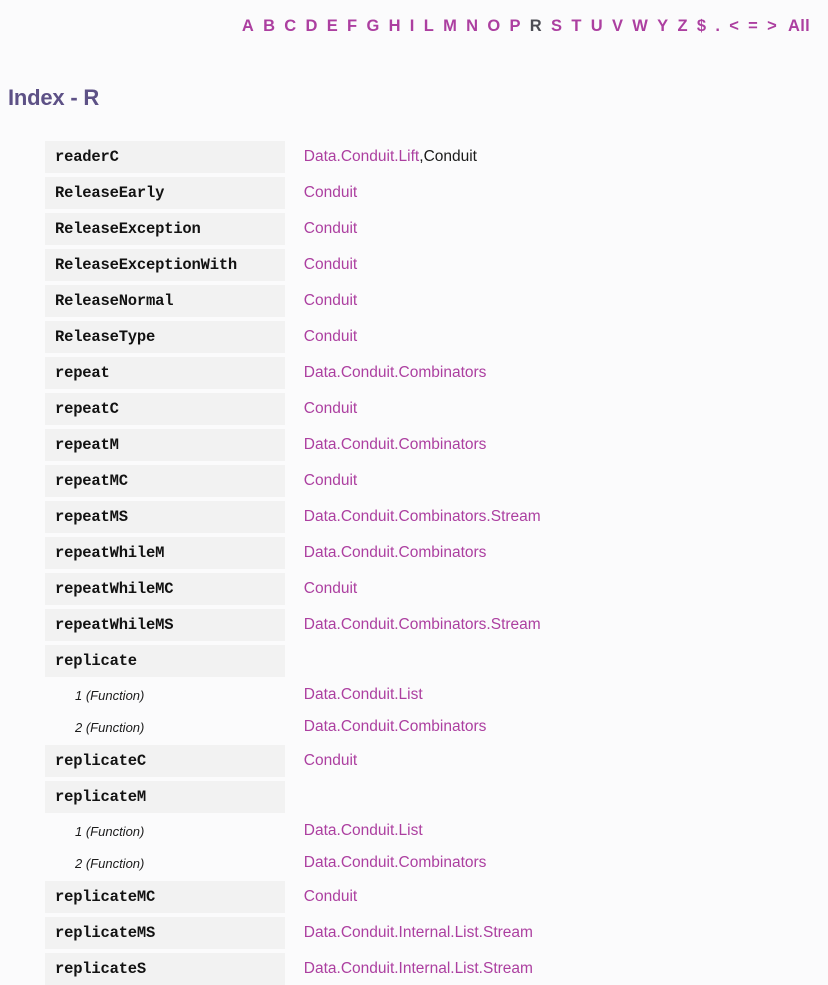  I want to click on alpha-nav-item-u: U, so click(597, 26).